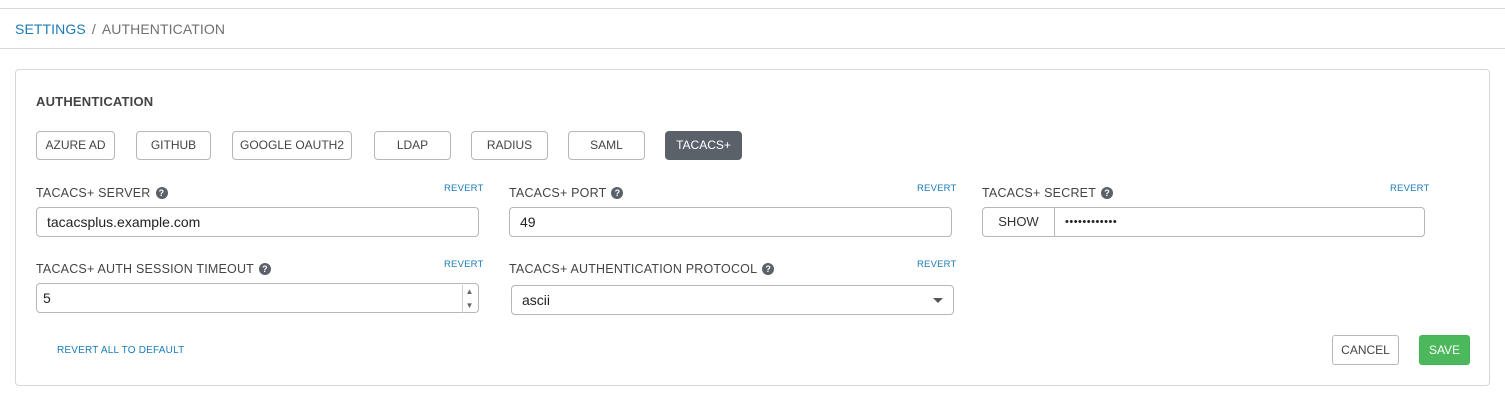 This screenshot has height=393, width=1505. I want to click on protocol-revert-link: REVERT, so click(937, 264).